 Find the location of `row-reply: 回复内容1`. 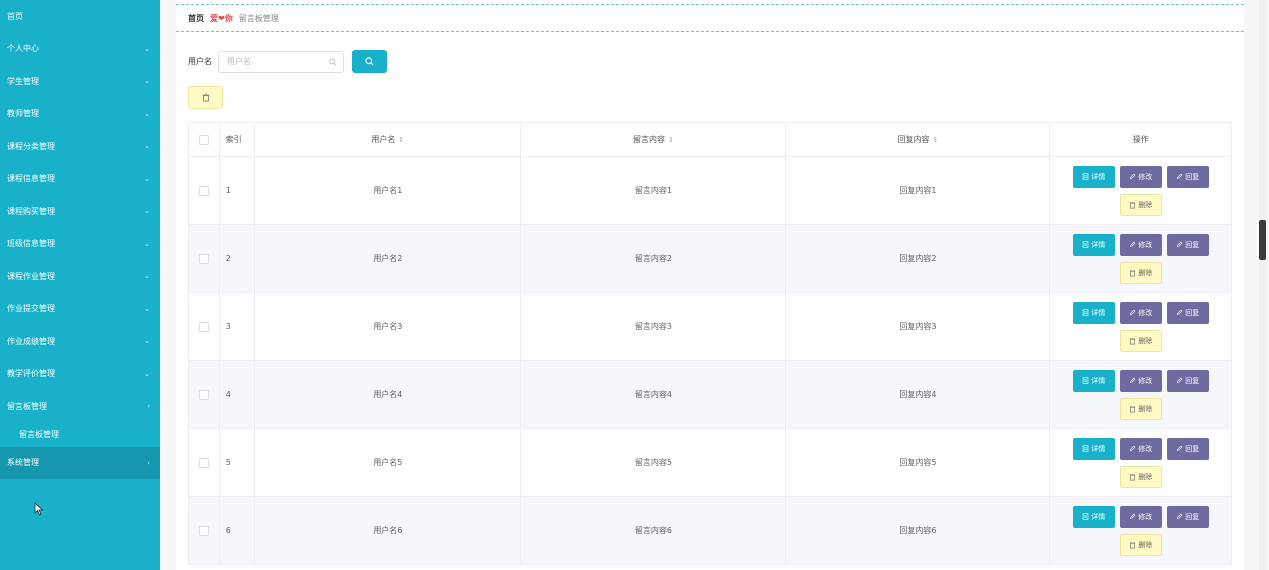

row-reply: 回复内容1 is located at coordinates (918, 190).